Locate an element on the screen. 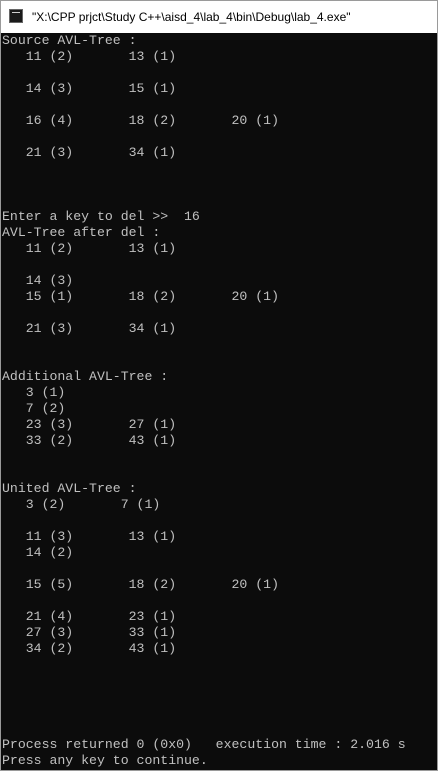  console-app-icon is located at coordinates (16, 16).